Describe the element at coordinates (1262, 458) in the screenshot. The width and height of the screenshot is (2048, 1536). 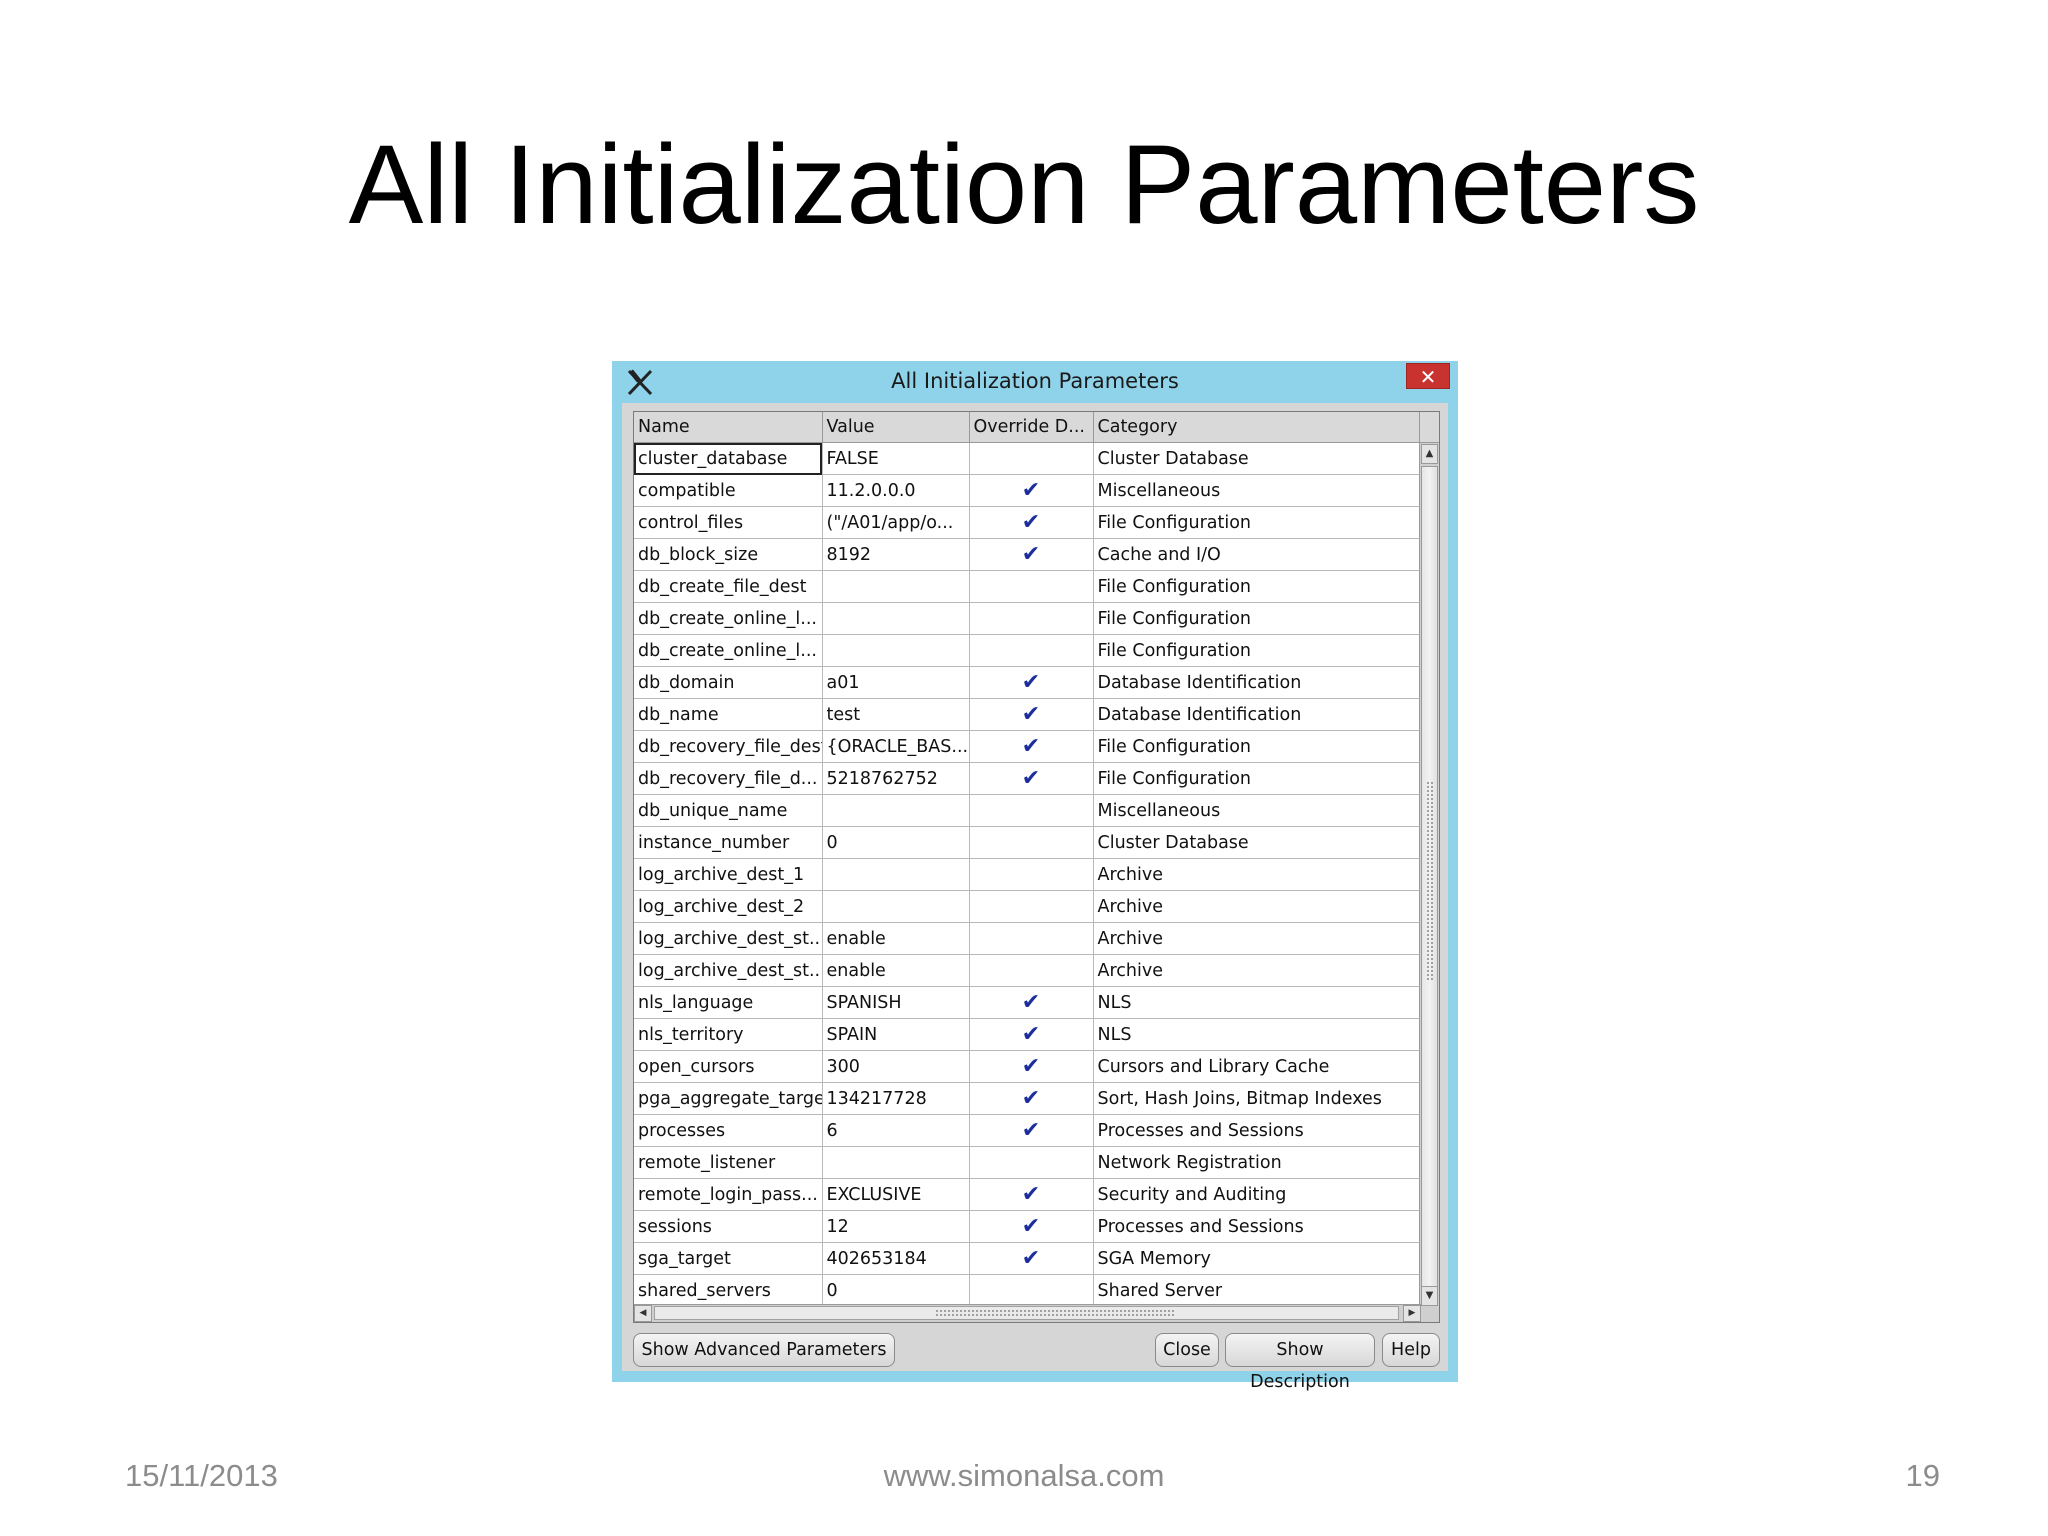
I see `cell-category: Cluster Database` at that location.